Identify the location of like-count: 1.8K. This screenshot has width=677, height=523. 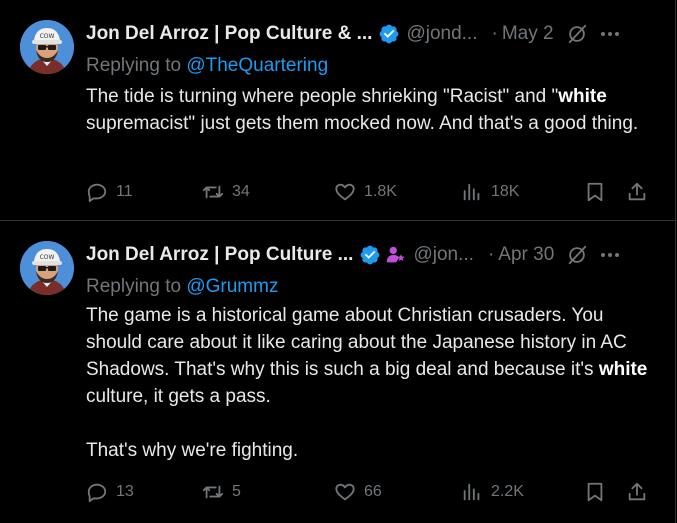
(380, 191).